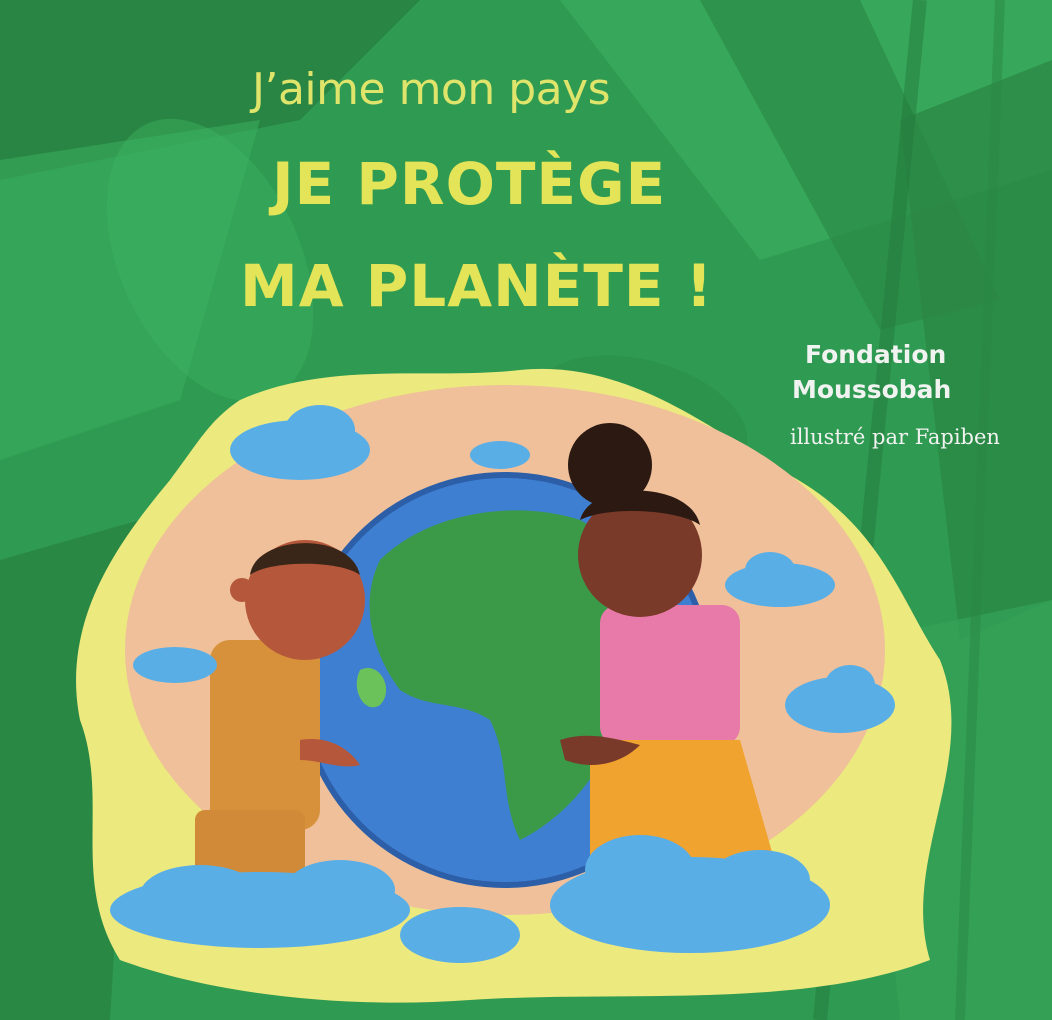 This screenshot has height=1020, width=1052. I want to click on title-line-3: MA PLANÈTE !, so click(477, 286).